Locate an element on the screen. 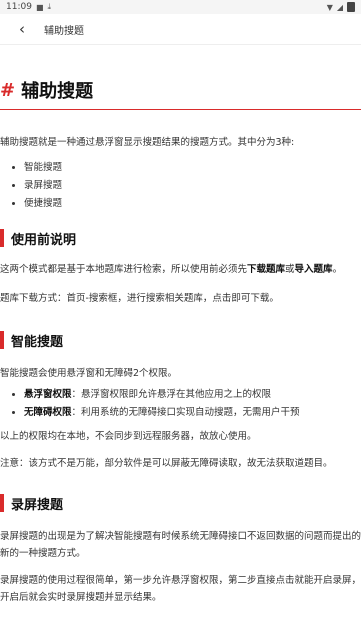 Image resolution: width=361 pixels, height=643 pixels. mode-list: 智能搜题 录屏搜题 便捷搜题 is located at coordinates (180, 186).